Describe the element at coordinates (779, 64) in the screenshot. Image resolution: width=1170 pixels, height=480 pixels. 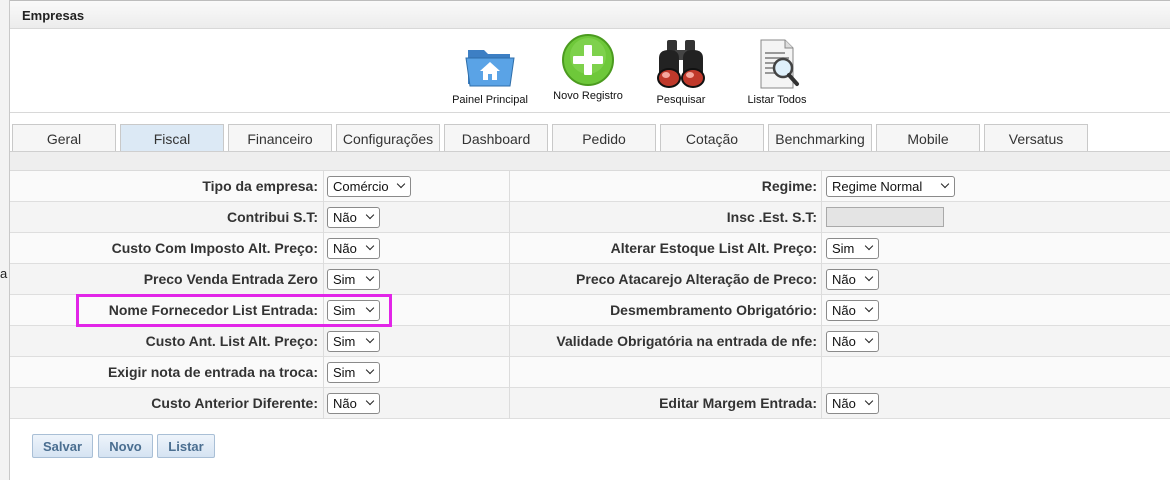
I see `document-search-icon` at that location.